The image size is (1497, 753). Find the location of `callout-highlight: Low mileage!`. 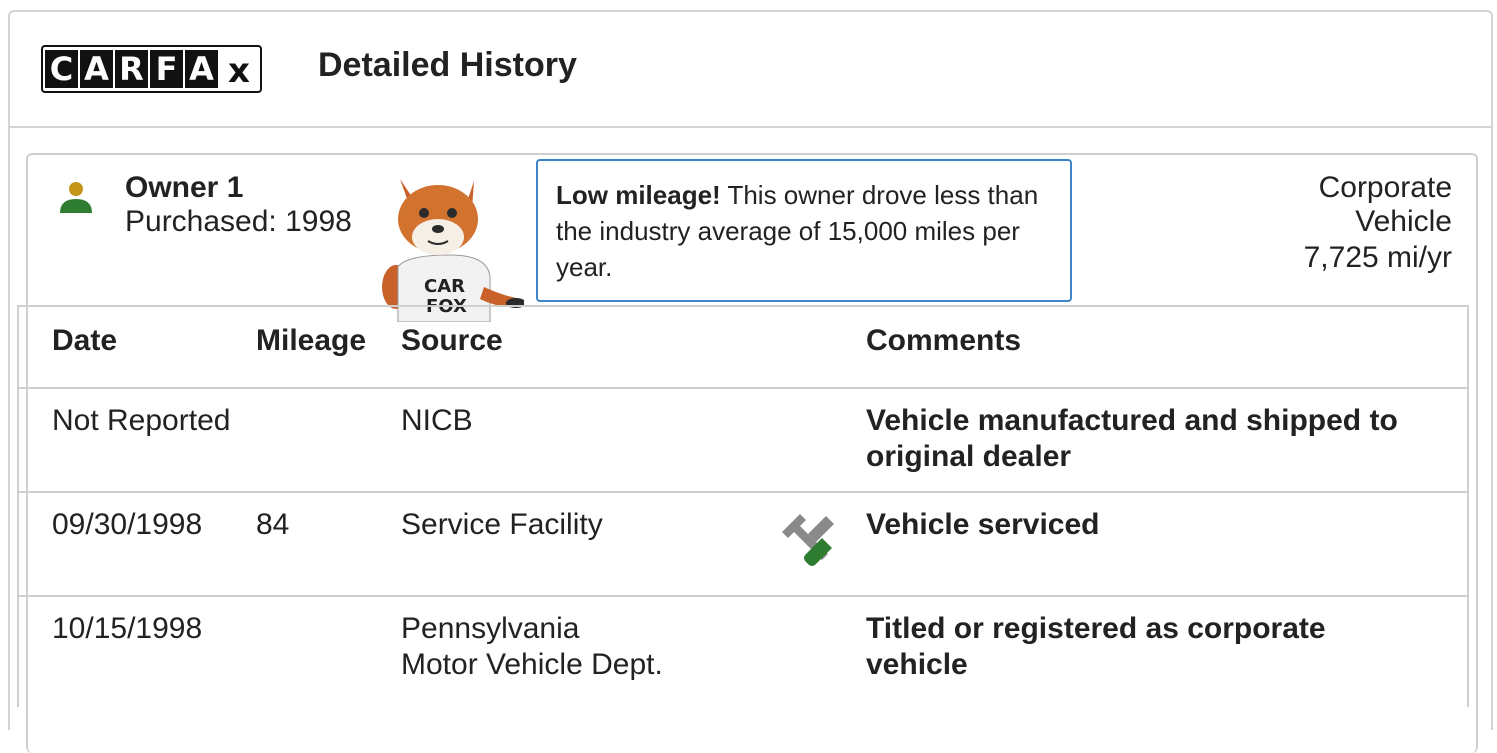

callout-highlight: Low mileage! is located at coordinates (638, 195).